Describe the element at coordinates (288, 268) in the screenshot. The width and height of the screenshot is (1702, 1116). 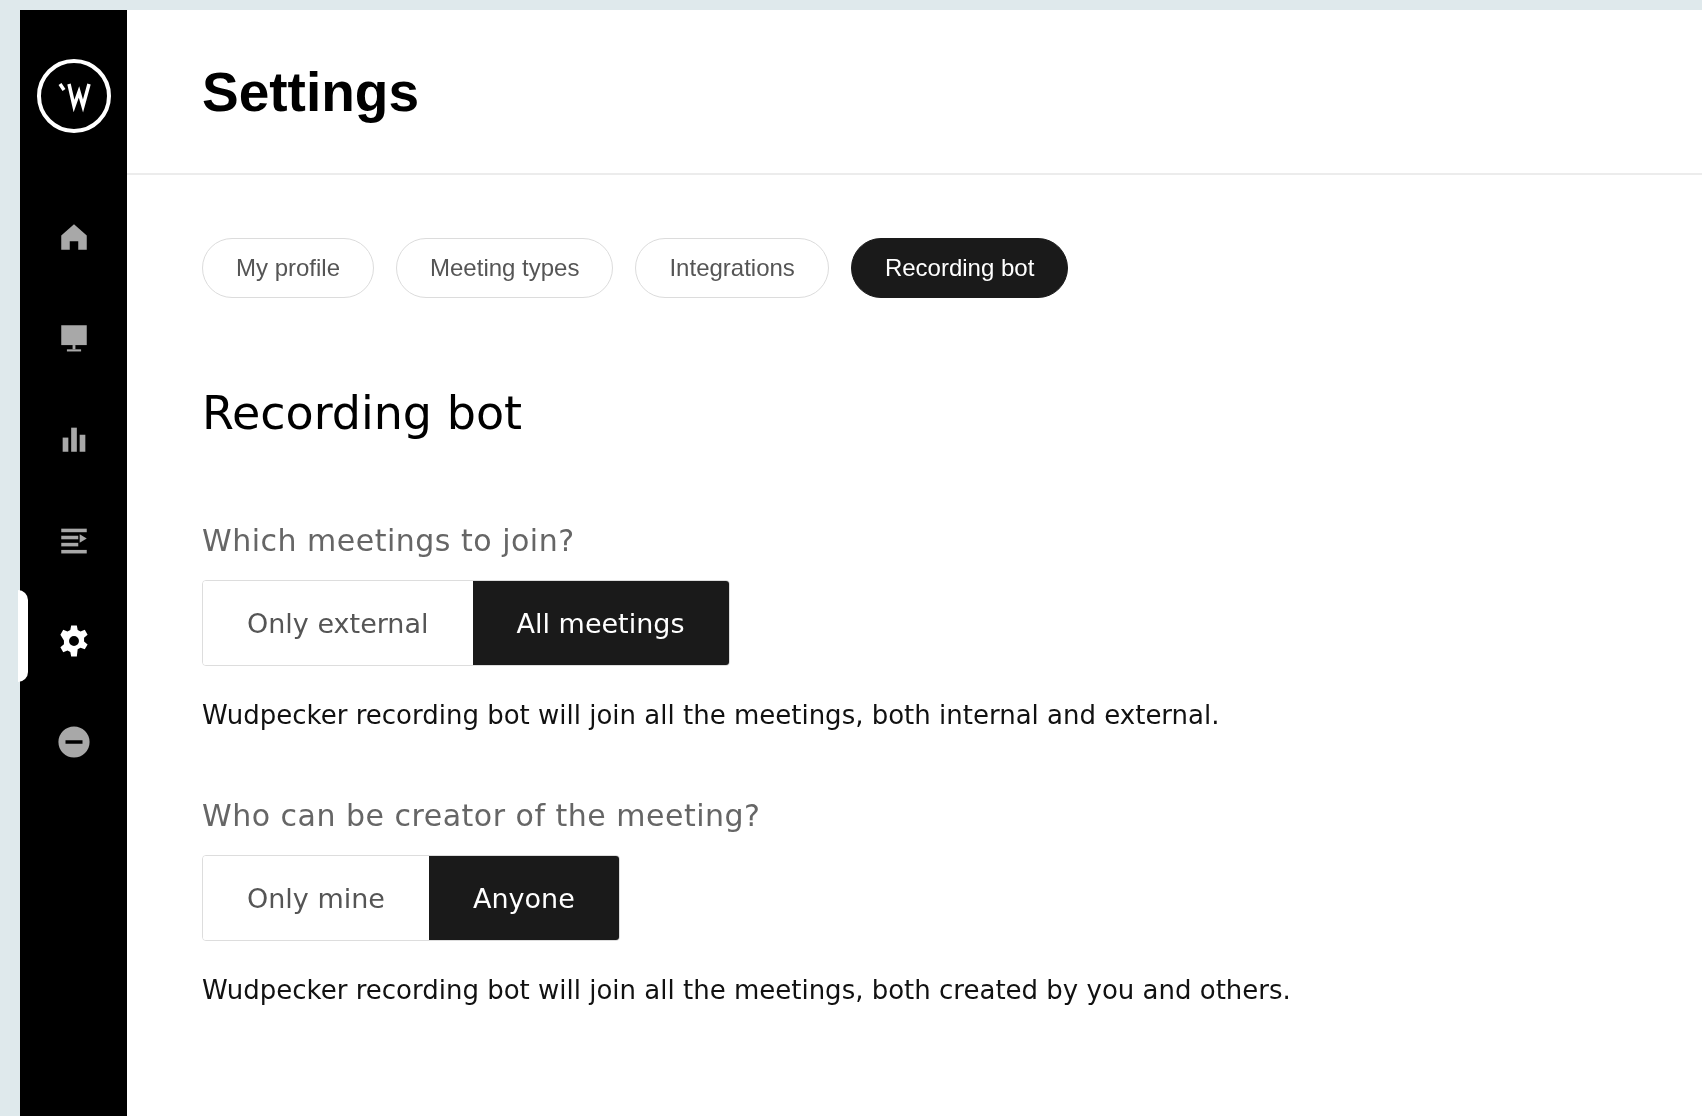
I see `settings-tab: My profile` at that location.